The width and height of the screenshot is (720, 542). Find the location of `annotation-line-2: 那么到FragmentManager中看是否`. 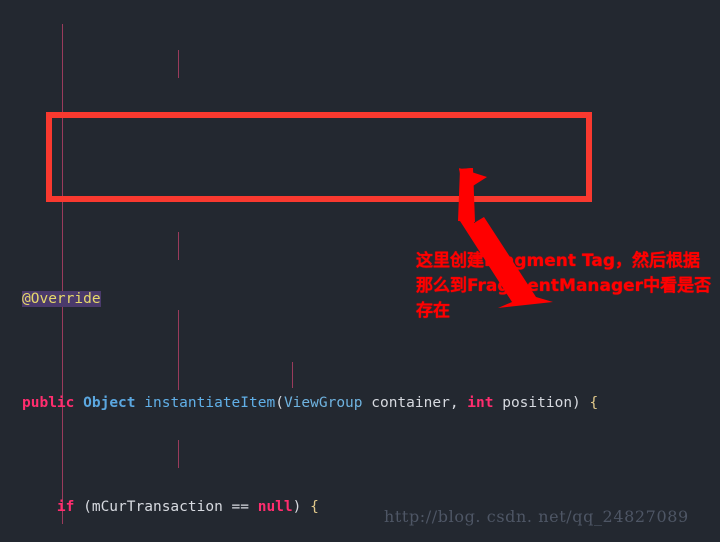

annotation-line-2: 那么到FragmentManager中看是否 is located at coordinates (564, 286).